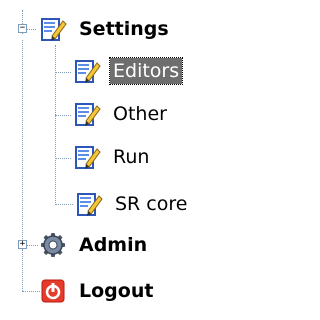  I want to click on tree-node-label: Logout, so click(116, 291).